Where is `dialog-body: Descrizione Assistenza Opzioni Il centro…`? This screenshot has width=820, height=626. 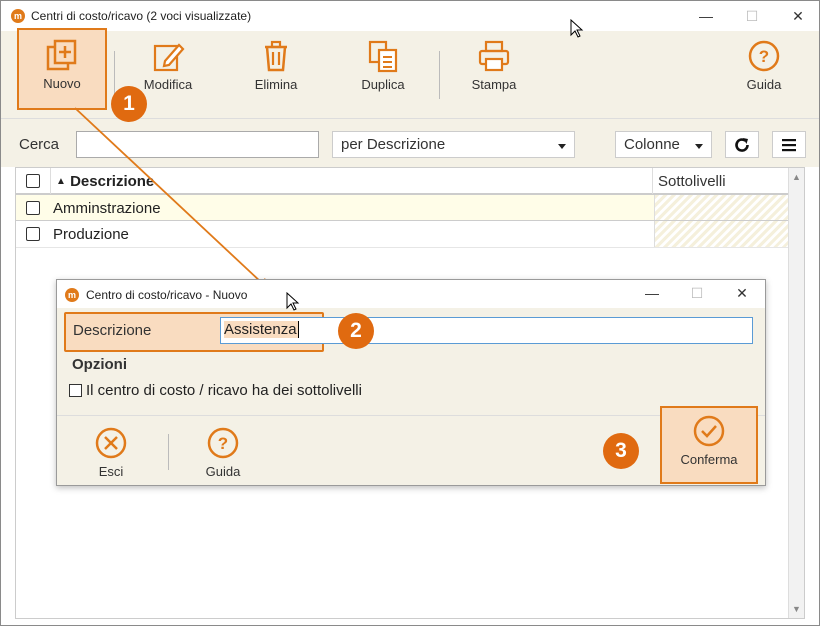 dialog-body: Descrizione Assistenza Opzioni Il centro… is located at coordinates (411, 361).